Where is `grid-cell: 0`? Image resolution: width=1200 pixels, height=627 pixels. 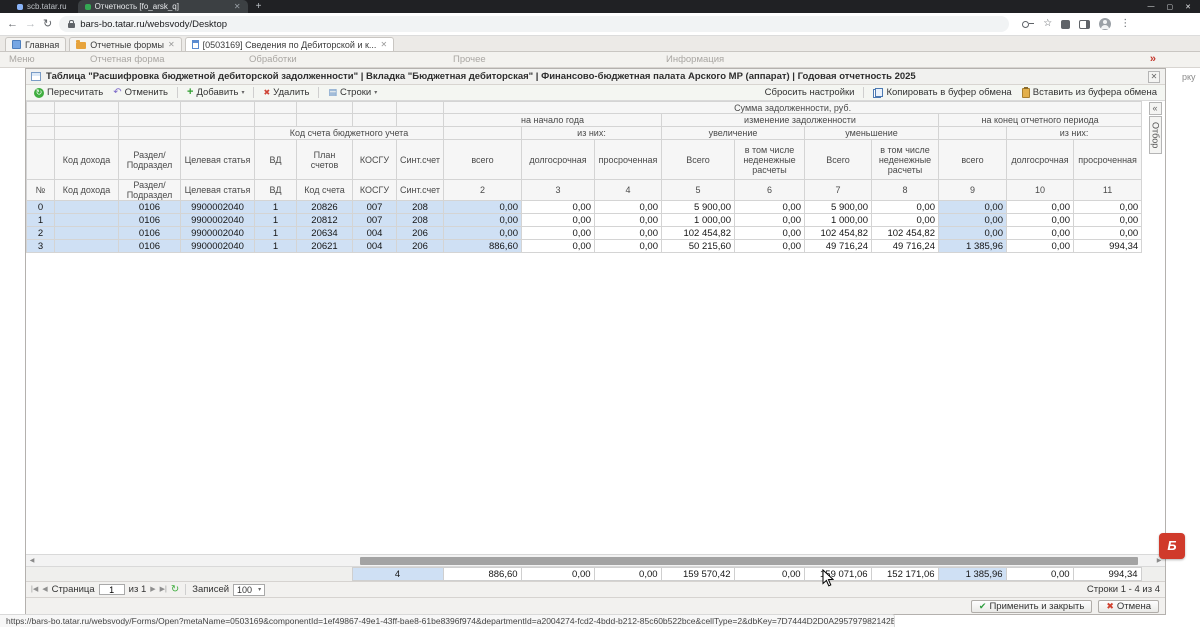 grid-cell: 0 is located at coordinates (40, 207).